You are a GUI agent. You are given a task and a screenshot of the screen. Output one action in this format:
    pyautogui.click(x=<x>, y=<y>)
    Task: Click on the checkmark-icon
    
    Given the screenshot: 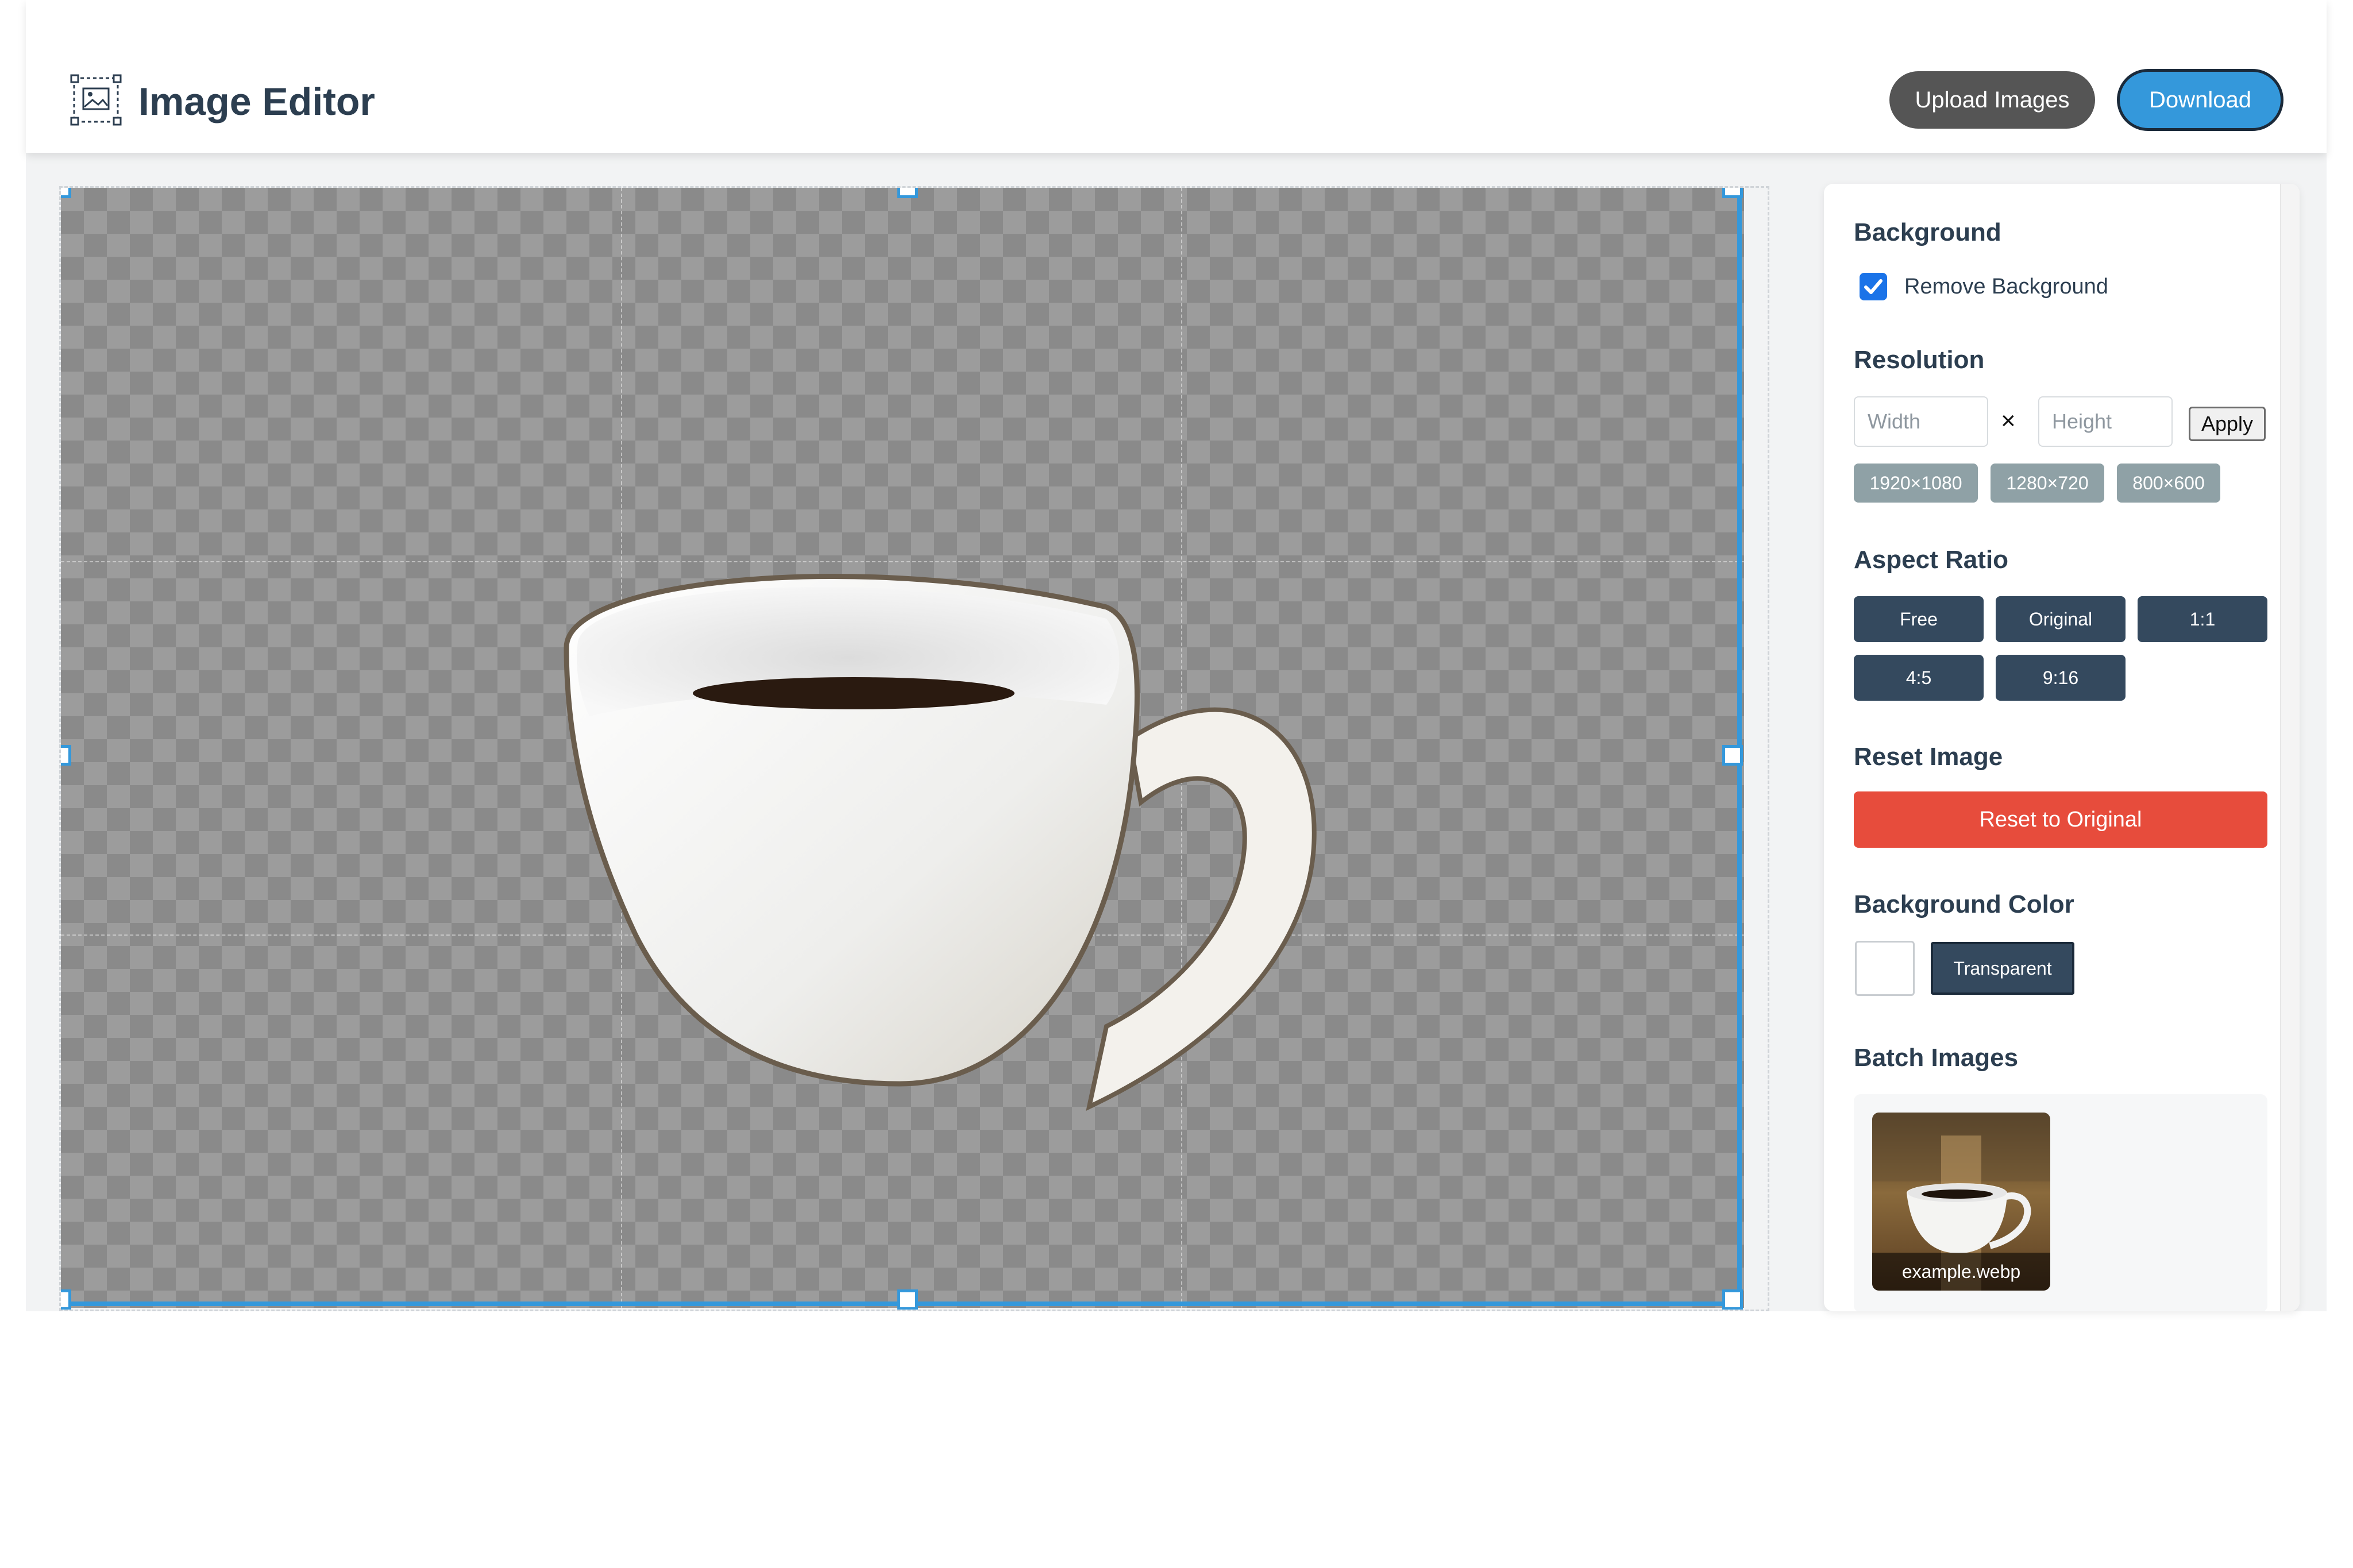 What is the action you would take?
    pyautogui.click(x=1873, y=286)
    